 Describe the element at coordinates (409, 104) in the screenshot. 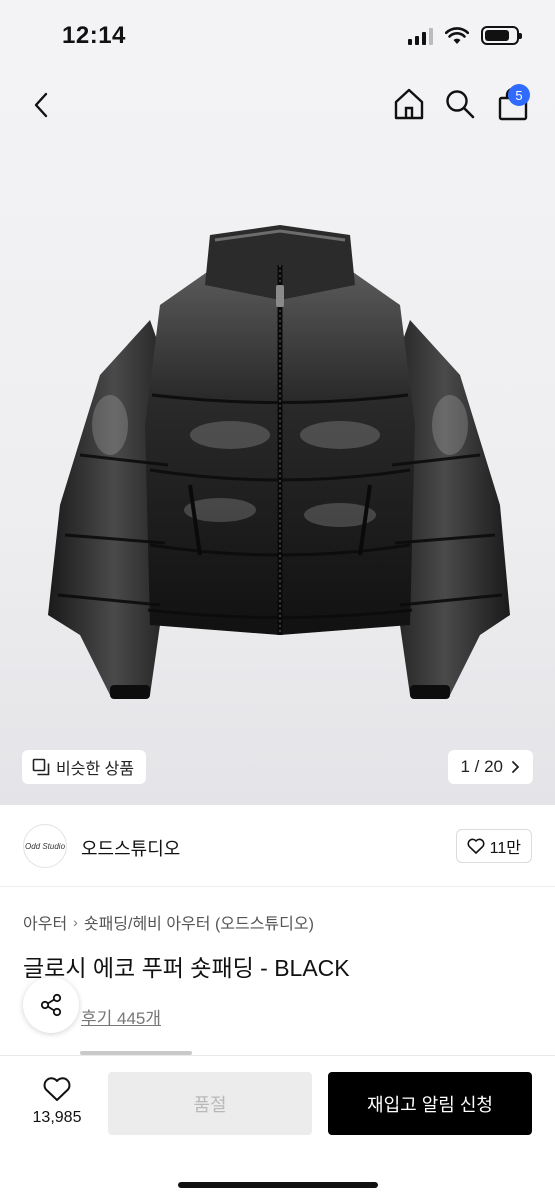

I see `home-icon` at that location.